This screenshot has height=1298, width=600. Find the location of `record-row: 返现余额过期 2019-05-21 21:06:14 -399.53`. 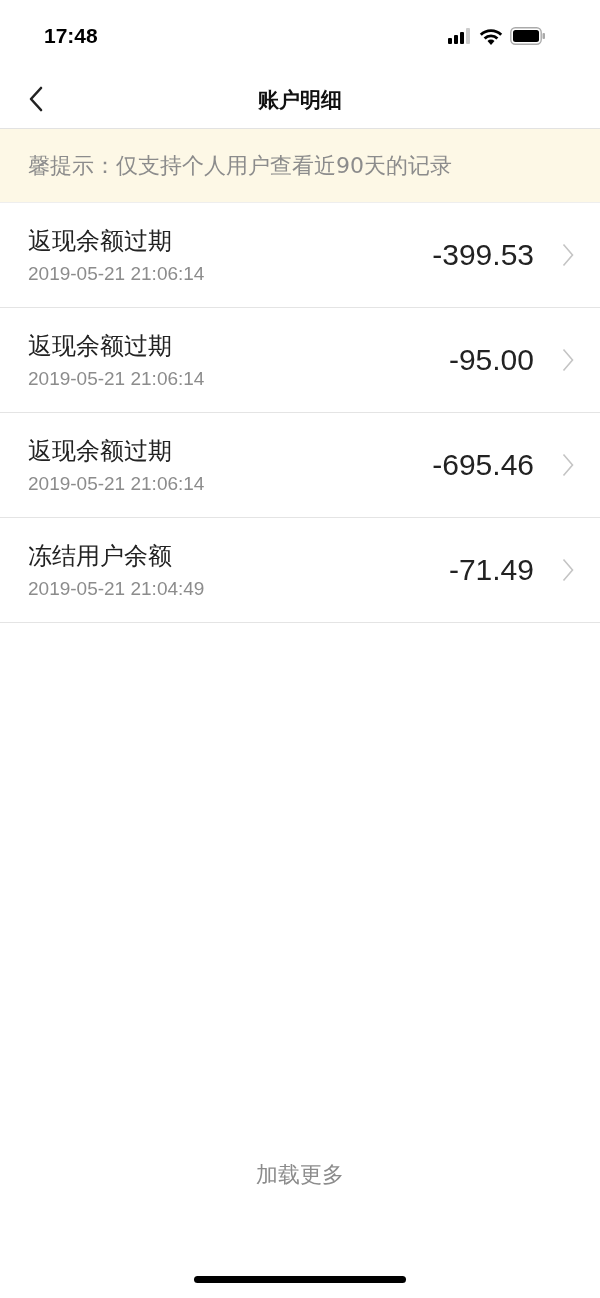

record-row: 返现余额过期 2019-05-21 21:06:14 -399.53 is located at coordinates (300, 255).